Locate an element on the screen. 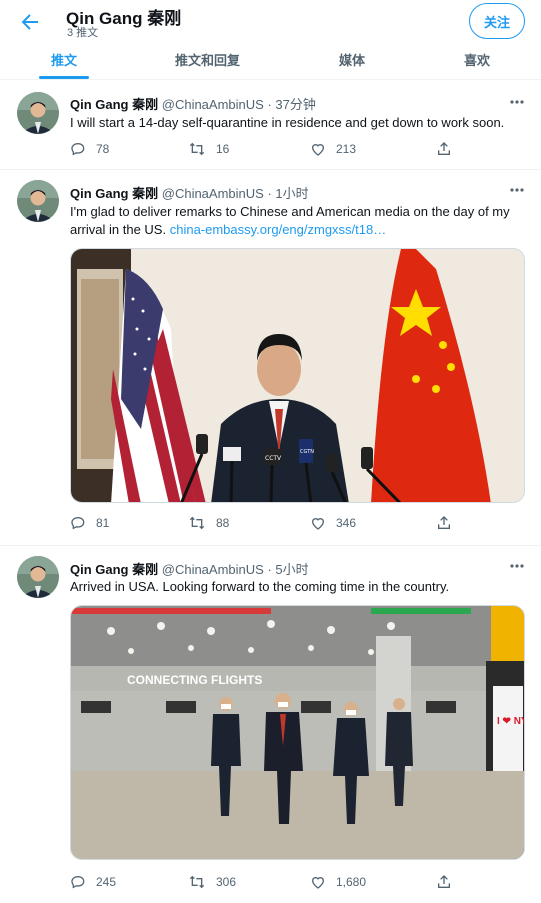 The width and height of the screenshot is (541, 903). i-love-ny-sign: I ❤ NY is located at coordinates (511, 721).